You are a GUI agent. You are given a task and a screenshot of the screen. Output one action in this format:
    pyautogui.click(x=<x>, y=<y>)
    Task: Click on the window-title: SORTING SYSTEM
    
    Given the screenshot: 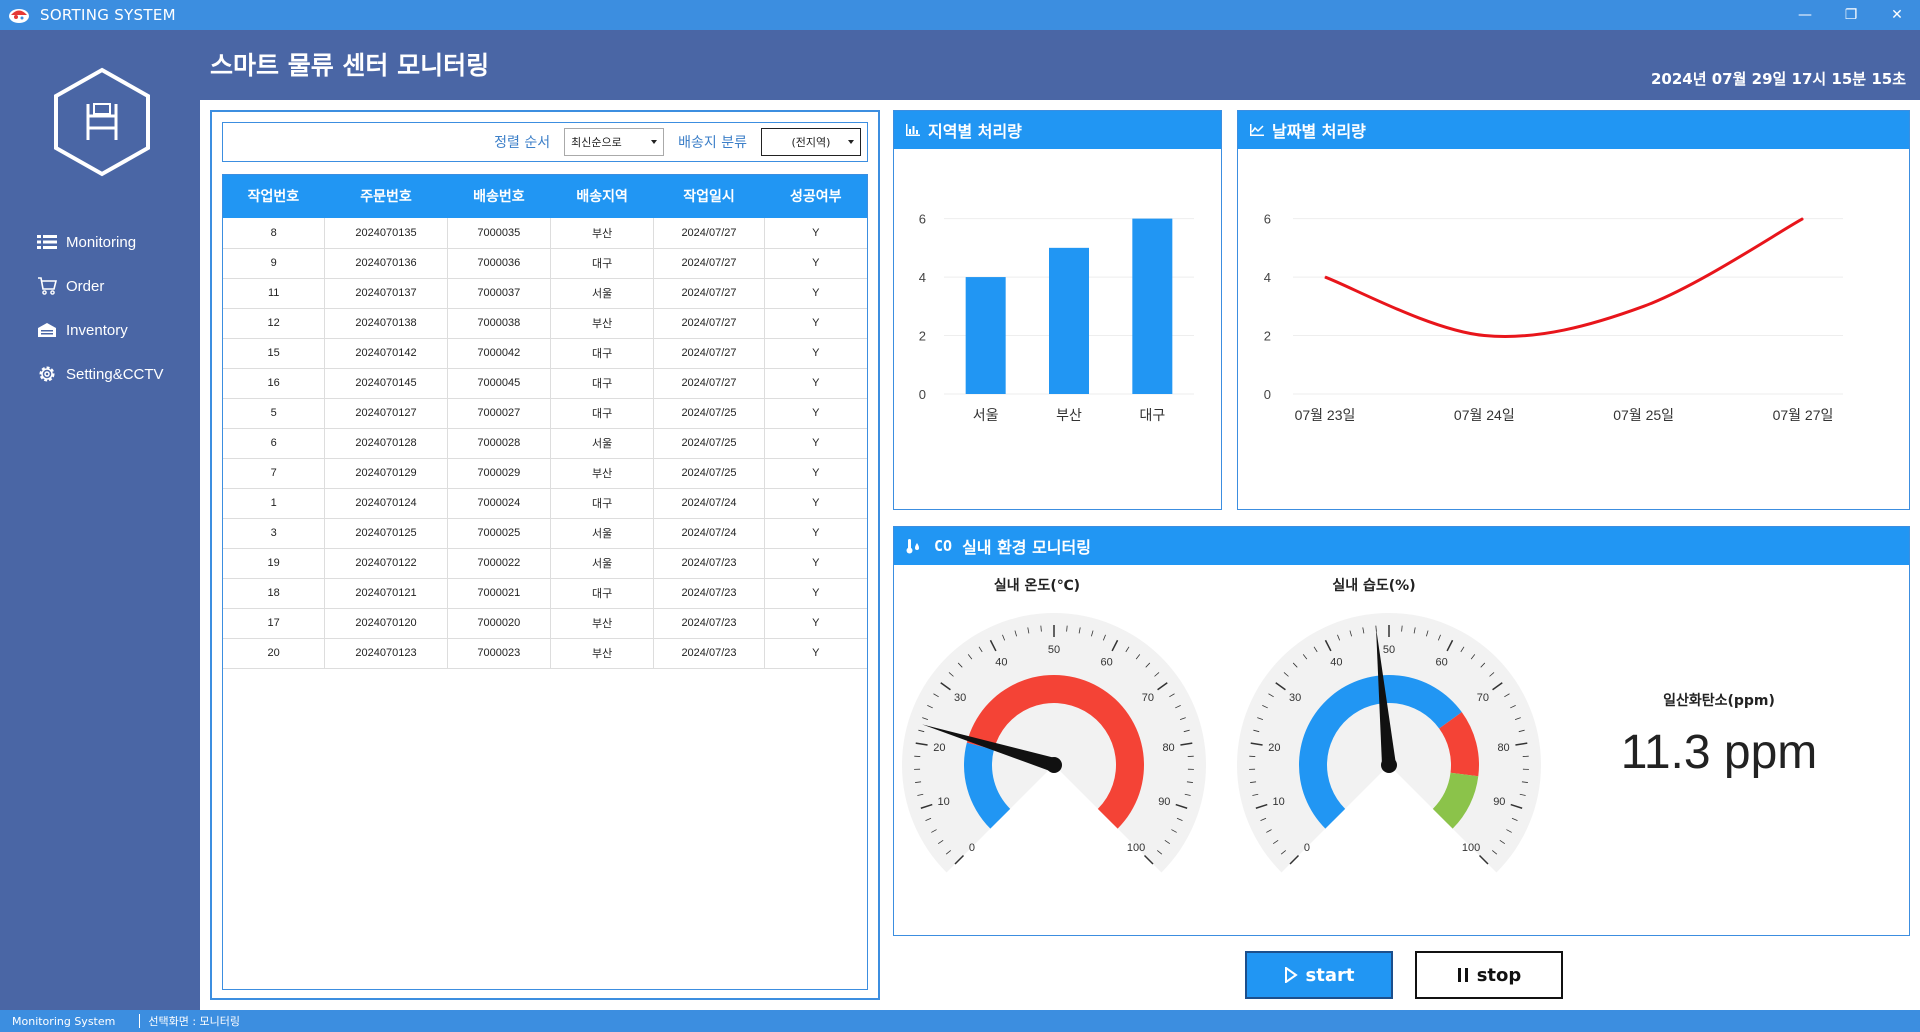 What is the action you would take?
    pyautogui.click(x=108, y=15)
    